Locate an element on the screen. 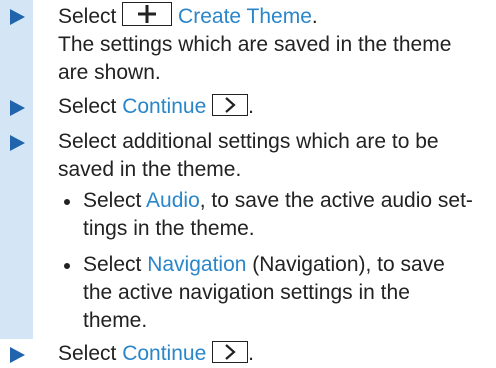  step-continue-1: Select Continue . is located at coordinates (239, 107).